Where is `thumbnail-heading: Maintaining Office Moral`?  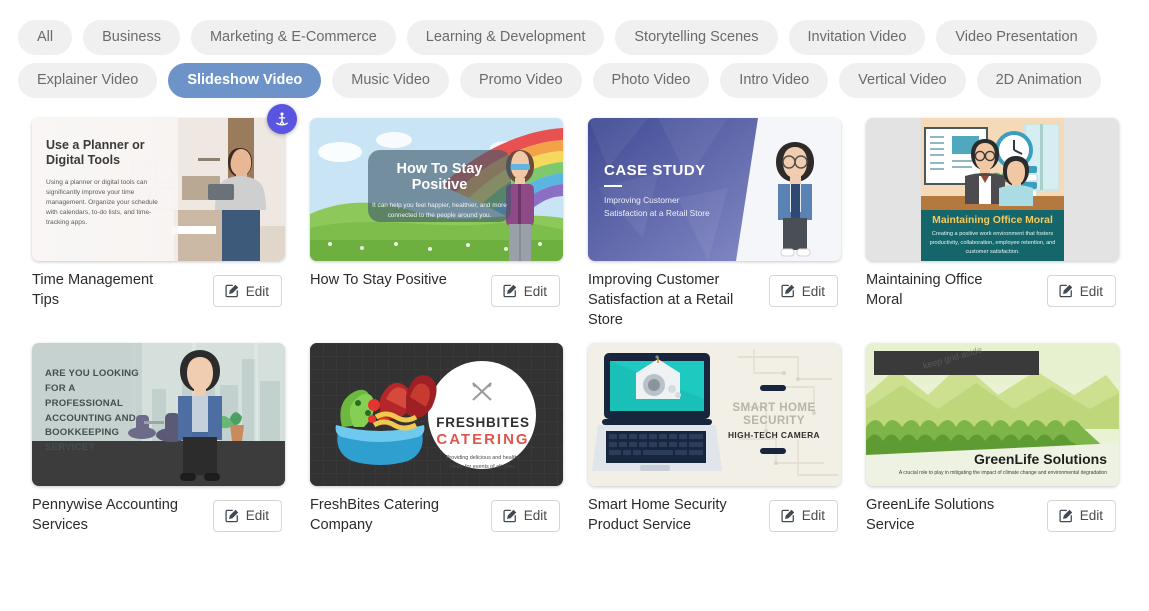 thumbnail-heading: Maintaining Office Moral is located at coordinates (992, 220).